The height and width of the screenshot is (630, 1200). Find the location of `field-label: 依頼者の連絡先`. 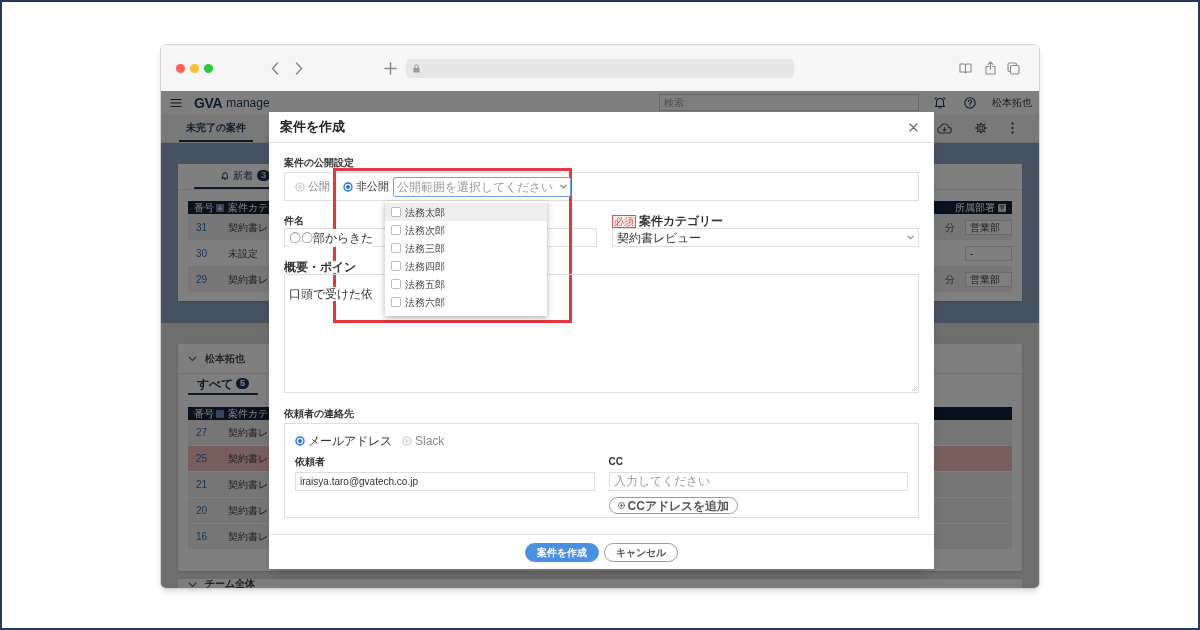

field-label: 依頼者の連絡先 is located at coordinates (319, 414).